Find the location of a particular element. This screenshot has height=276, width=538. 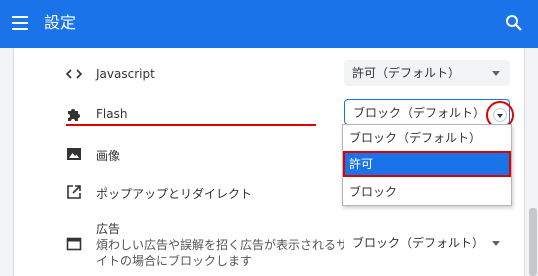

flash-dropdown-list: ブロック（デフォルト） 許可 ブロック is located at coordinates (427, 165).